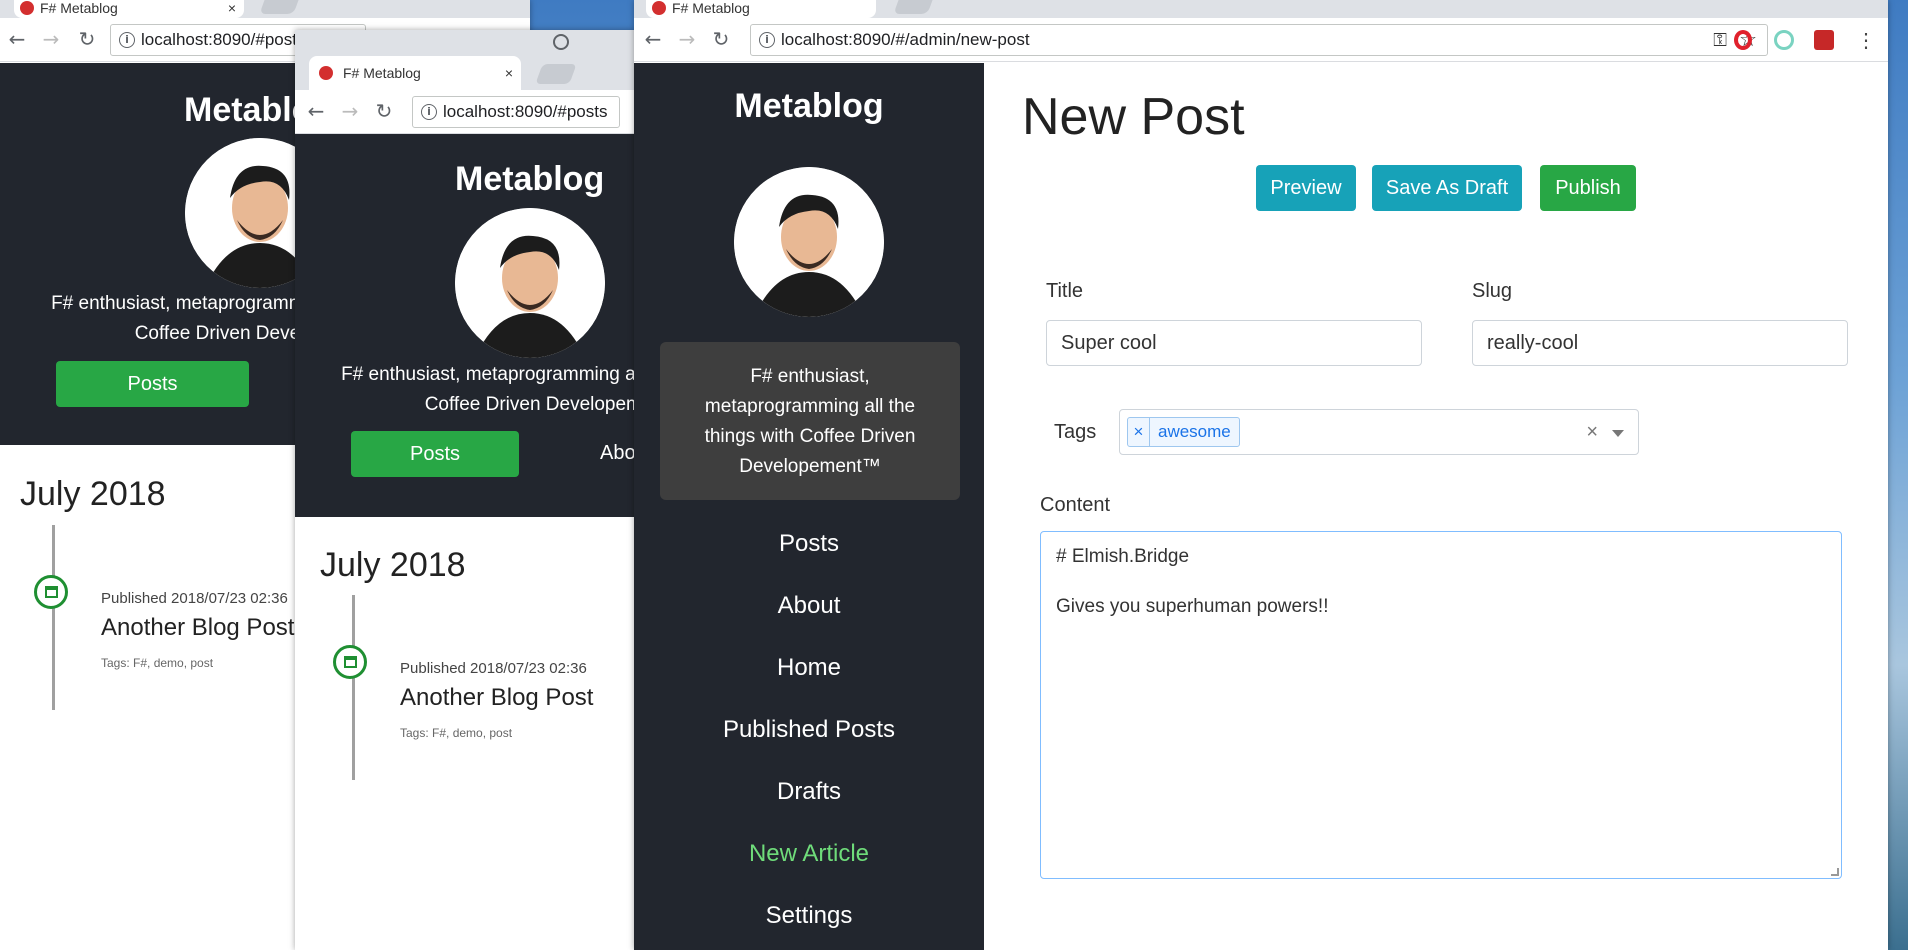 This screenshot has height=950, width=1908. I want to click on nav-drafts: Drafts, so click(809, 792).